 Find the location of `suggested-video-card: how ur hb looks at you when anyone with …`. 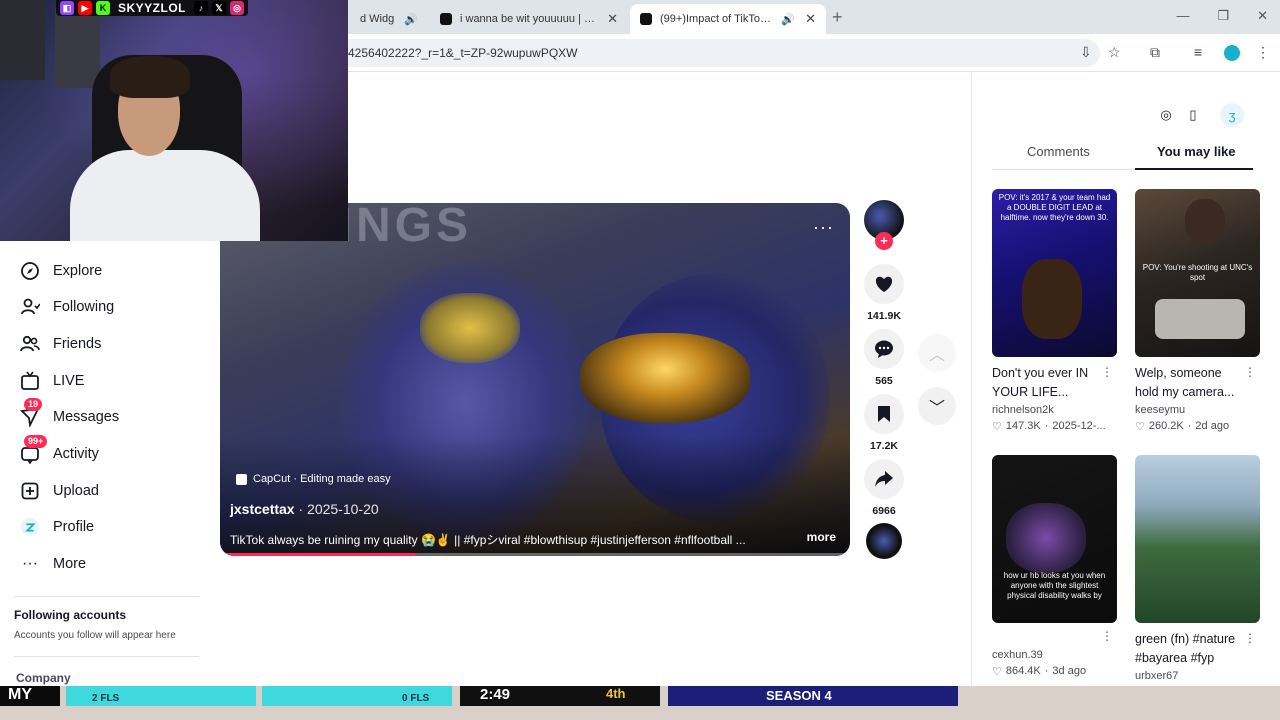

suggested-video-card: how ur hb looks at you when anyone with … is located at coordinates (1054, 566).